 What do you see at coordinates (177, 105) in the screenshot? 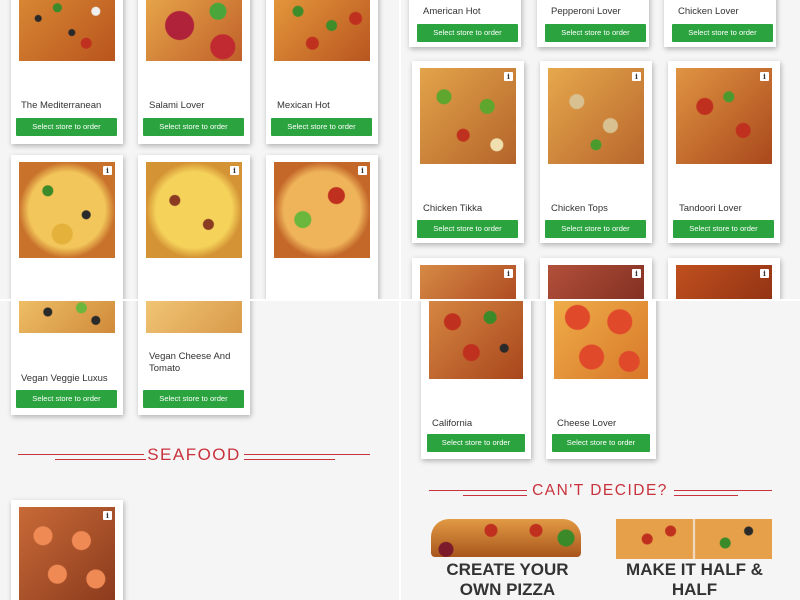
I see `product-name: Salami Lover` at bounding box center [177, 105].